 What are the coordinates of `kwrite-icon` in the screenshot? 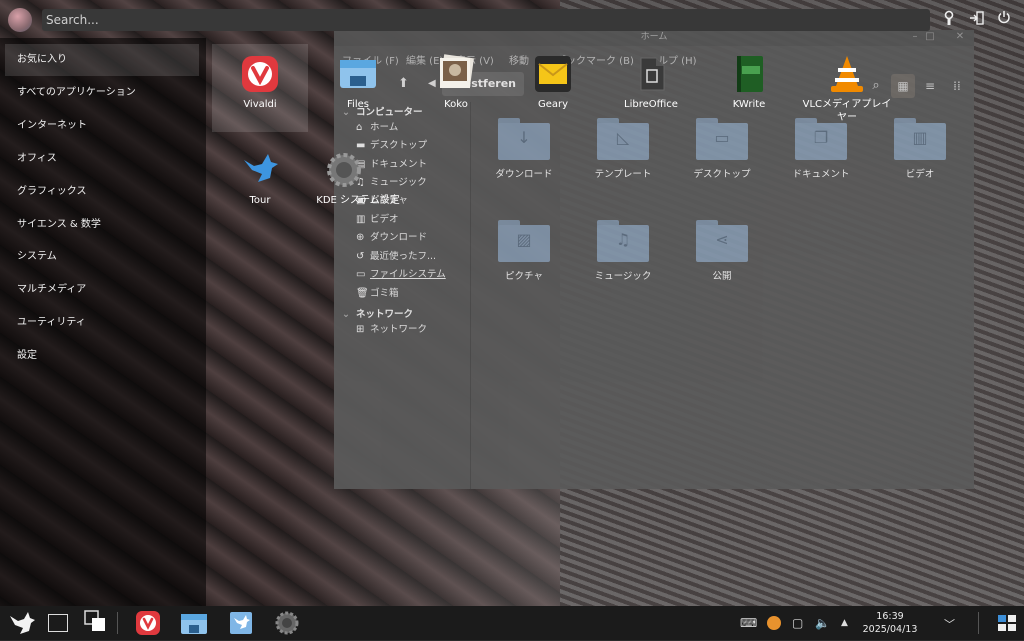 It's located at (749, 74).